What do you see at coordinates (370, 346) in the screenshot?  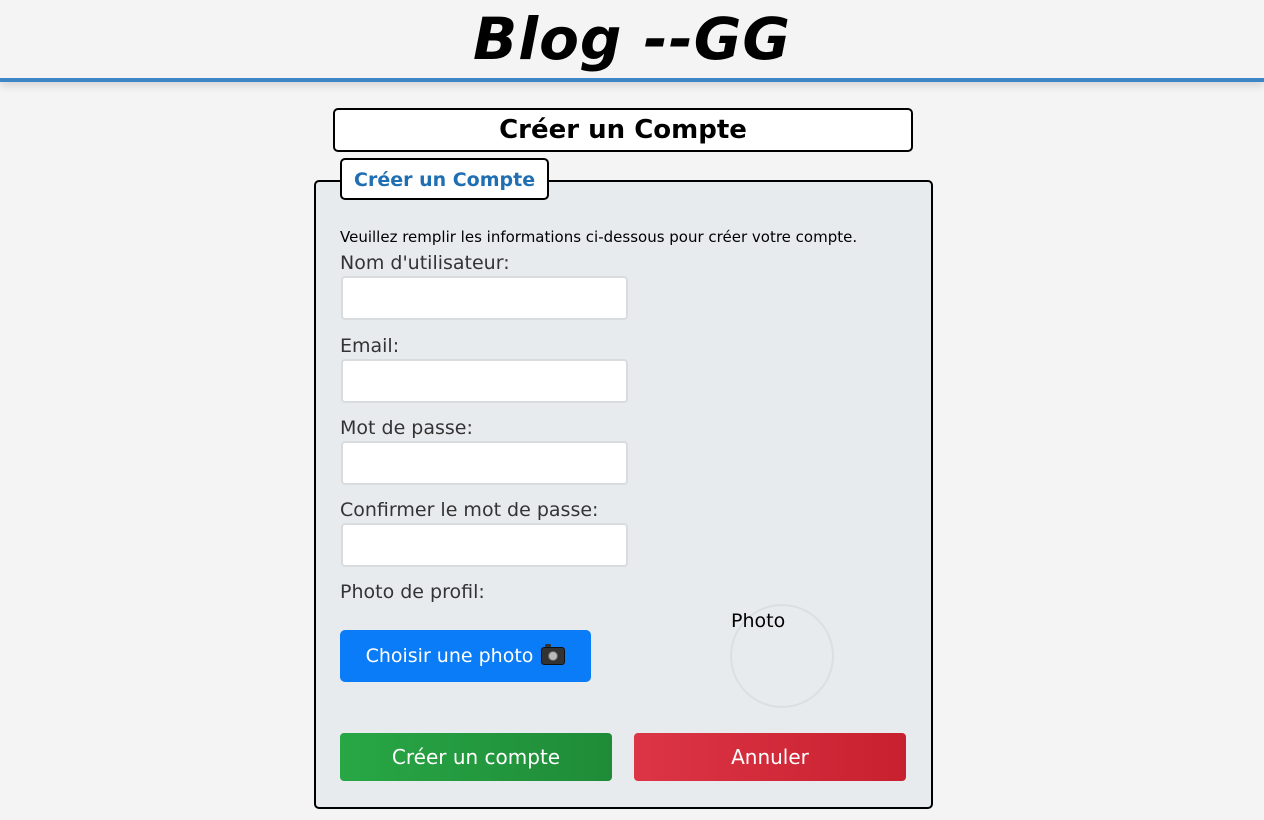 I see `email-label: Email:` at bounding box center [370, 346].